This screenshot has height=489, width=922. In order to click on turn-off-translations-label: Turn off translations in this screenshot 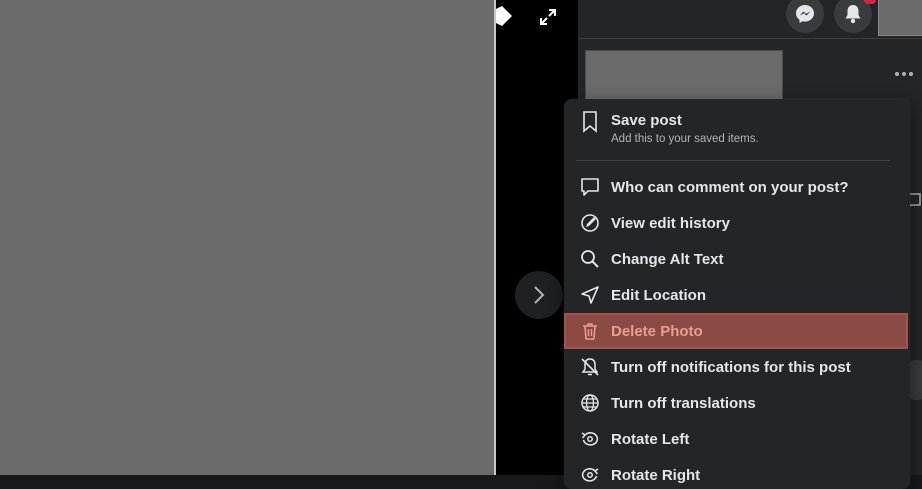, I will do `click(683, 403)`.